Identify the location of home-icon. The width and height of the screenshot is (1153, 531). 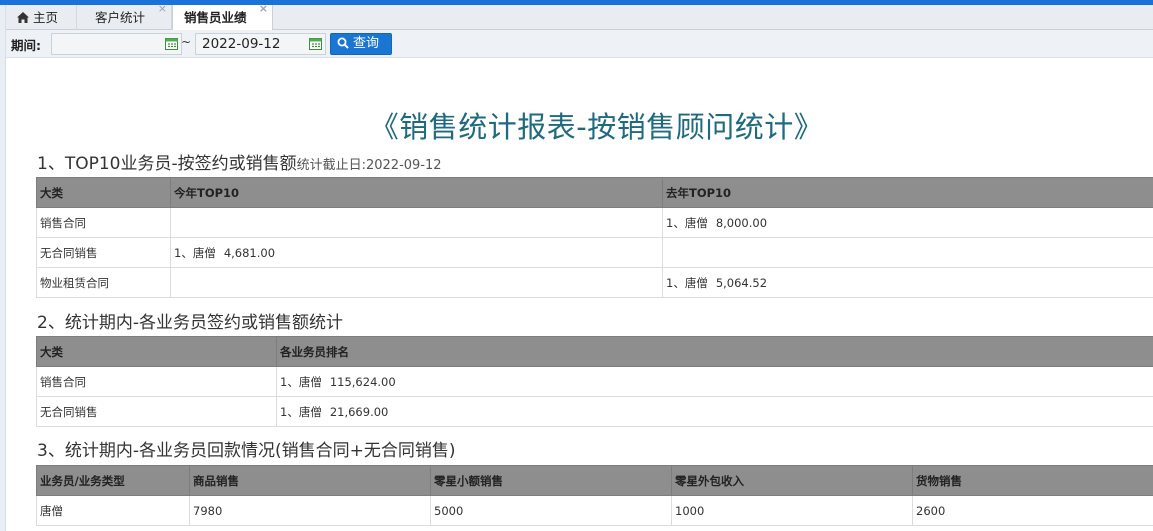
(23, 17).